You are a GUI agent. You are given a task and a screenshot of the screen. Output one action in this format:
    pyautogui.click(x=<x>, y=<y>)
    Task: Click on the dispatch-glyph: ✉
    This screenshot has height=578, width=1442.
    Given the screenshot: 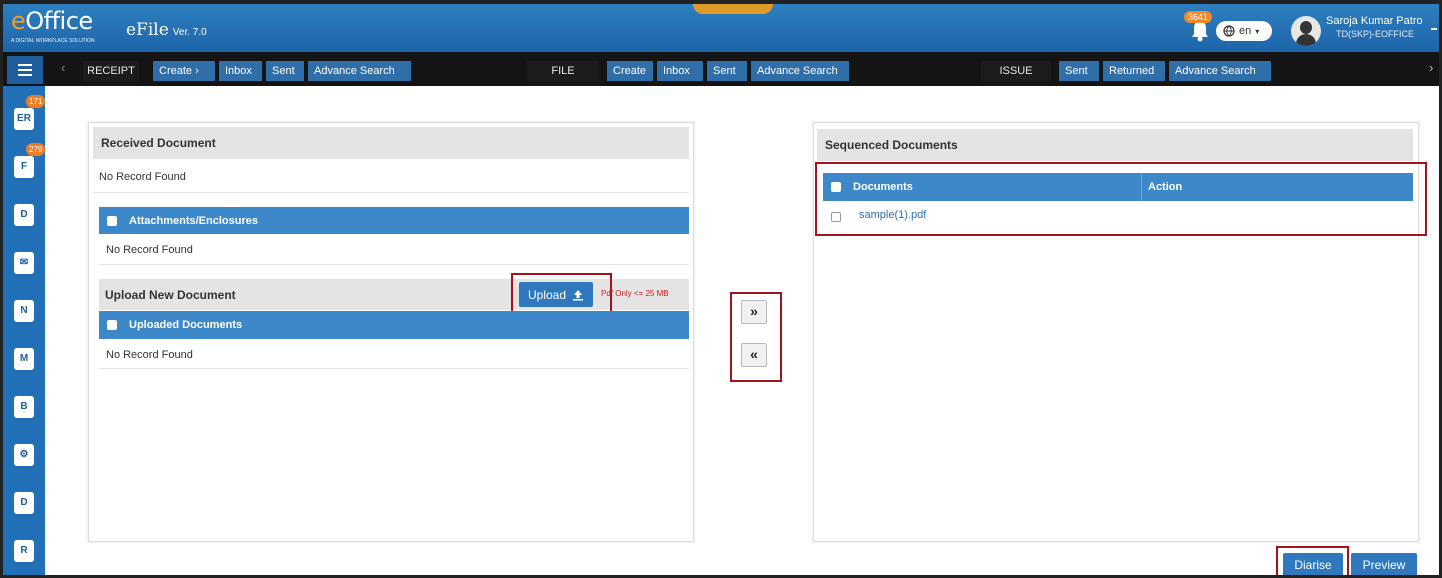 What is the action you would take?
    pyautogui.click(x=24, y=262)
    